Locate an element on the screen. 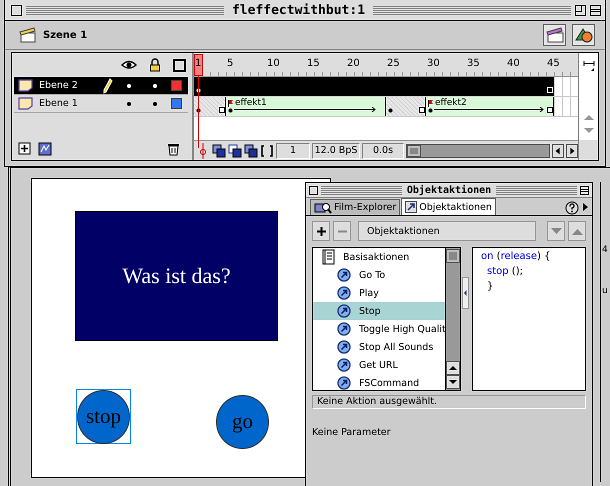  code-line: stop (); is located at coordinates (504, 272).